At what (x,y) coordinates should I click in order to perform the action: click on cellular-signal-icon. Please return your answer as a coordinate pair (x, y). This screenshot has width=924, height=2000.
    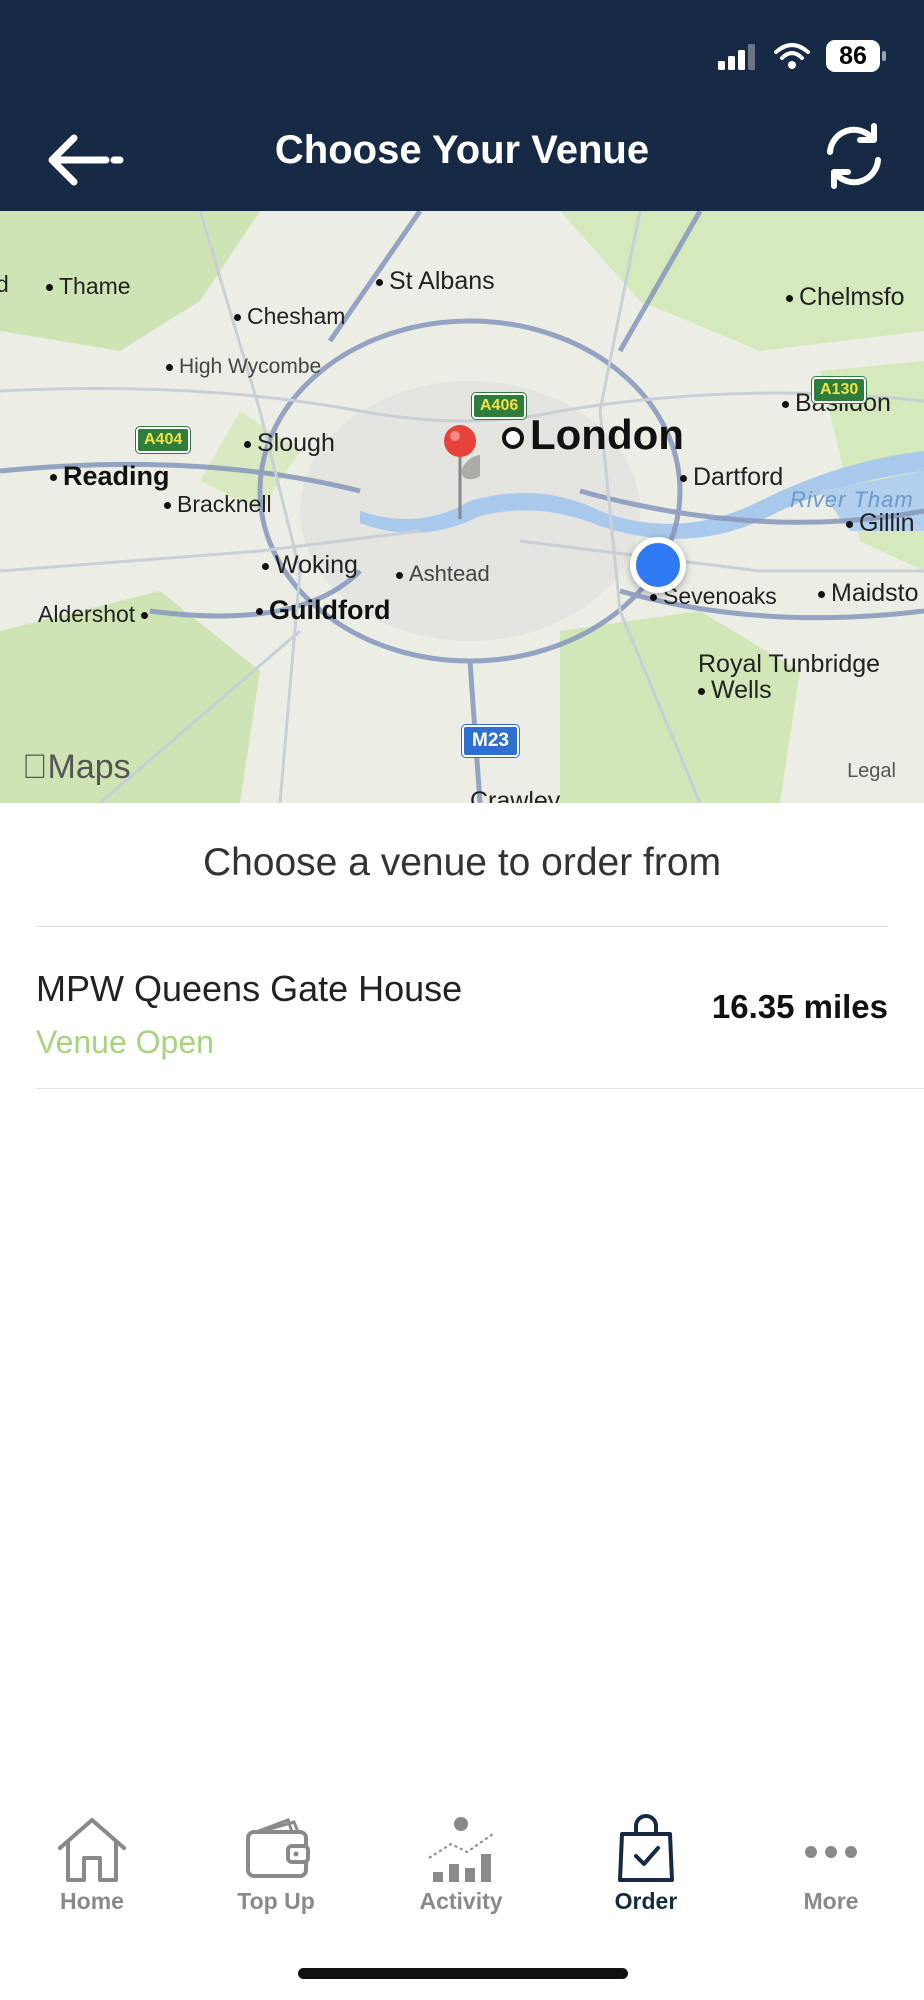
    Looking at the image, I should click on (736, 57).